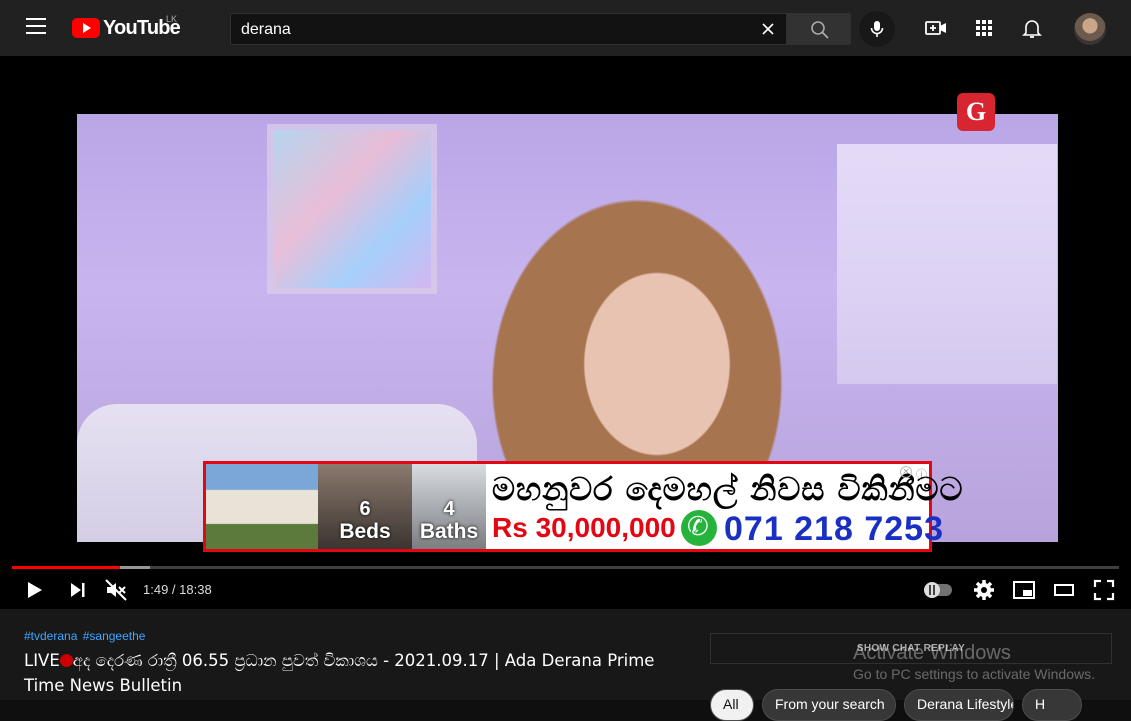 The image size is (1131, 721). Describe the element at coordinates (1052, 705) in the screenshot. I see `chip-partial: H` at that location.